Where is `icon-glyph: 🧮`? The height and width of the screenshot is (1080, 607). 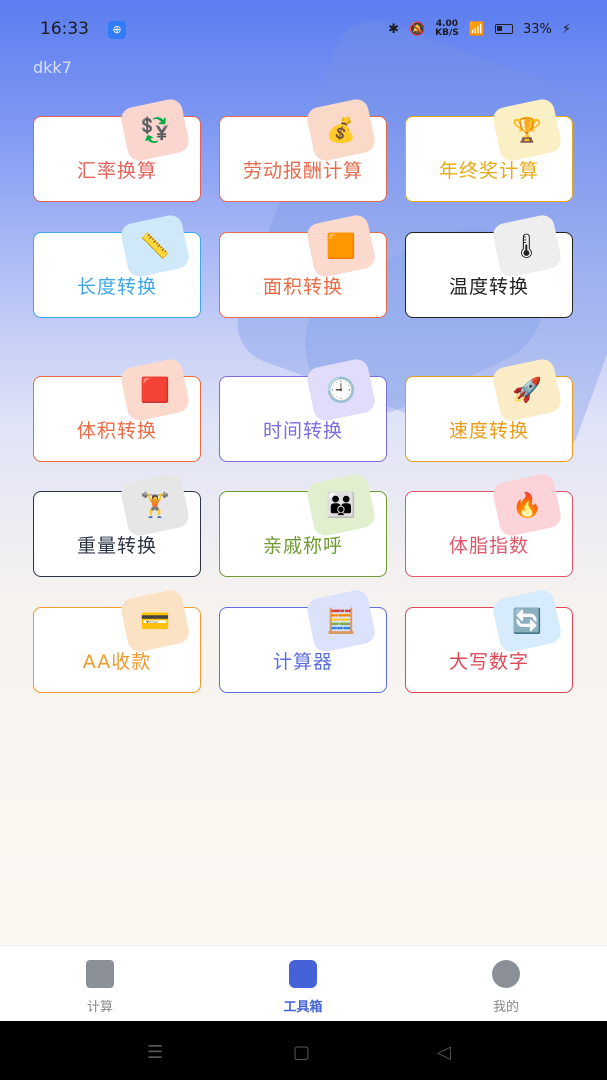
icon-glyph: 🧮 is located at coordinates (341, 621).